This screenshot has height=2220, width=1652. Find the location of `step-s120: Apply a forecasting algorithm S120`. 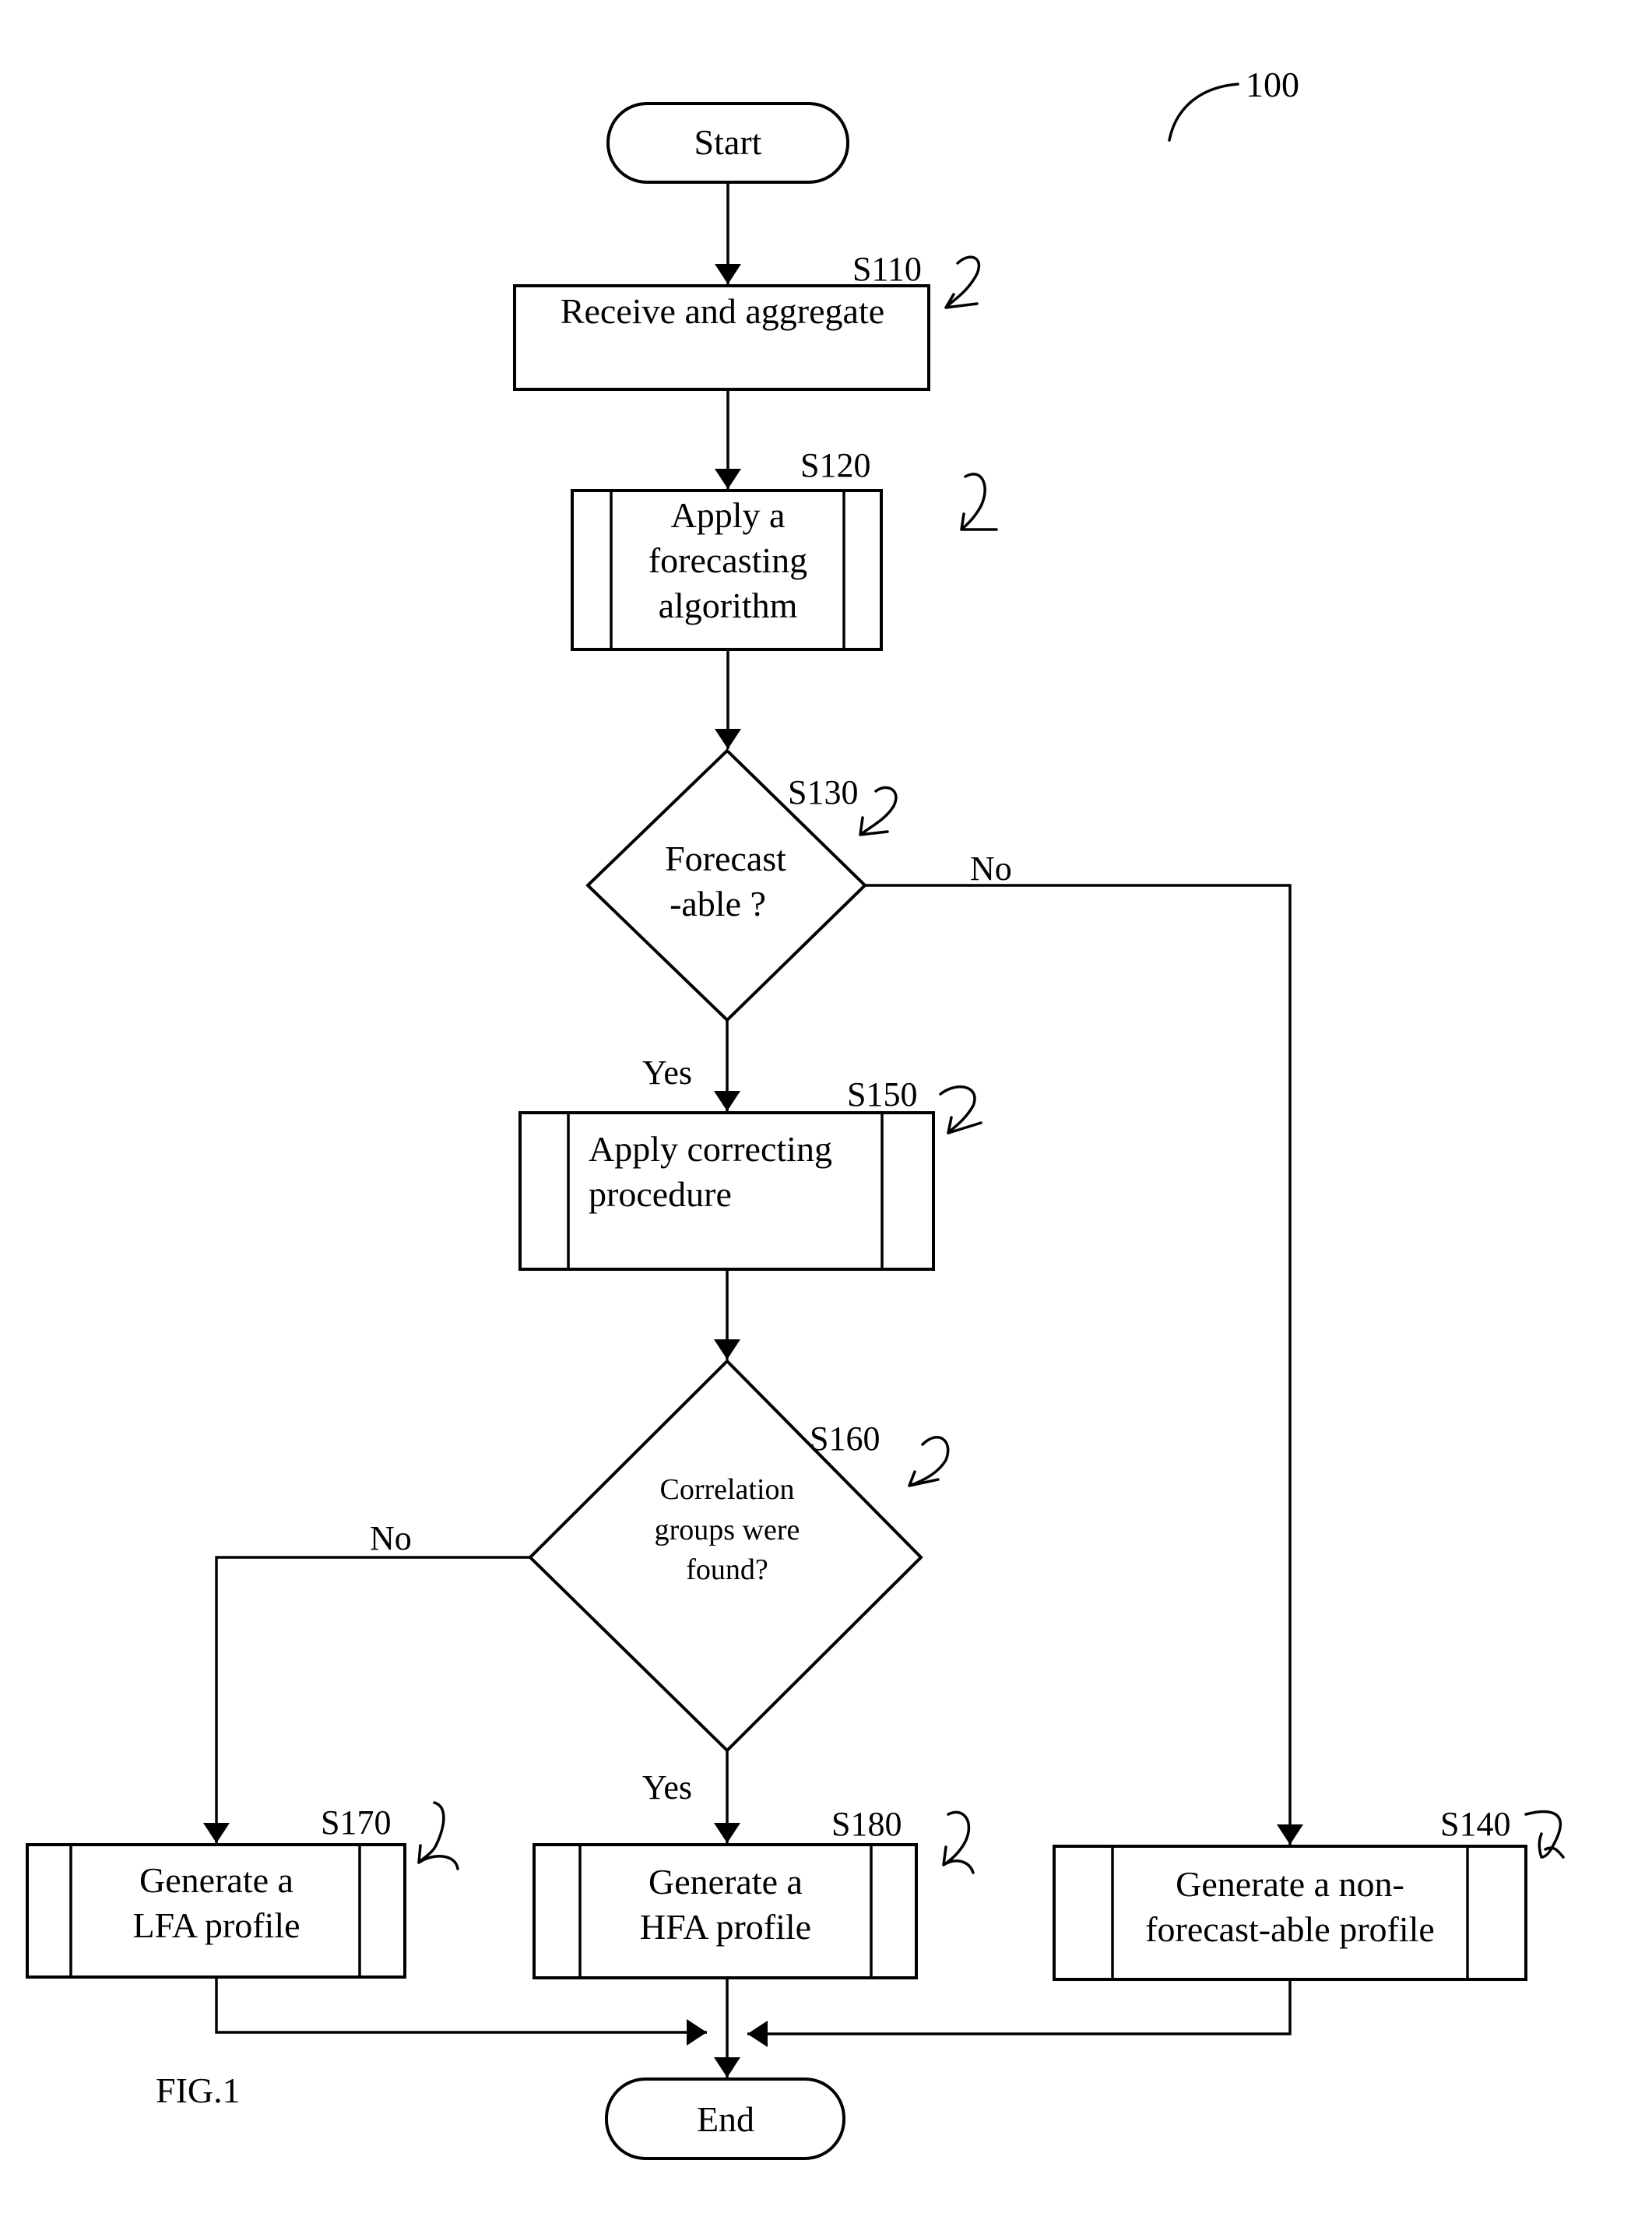

step-s120: Apply a forecasting algorithm S120 is located at coordinates (784, 548).